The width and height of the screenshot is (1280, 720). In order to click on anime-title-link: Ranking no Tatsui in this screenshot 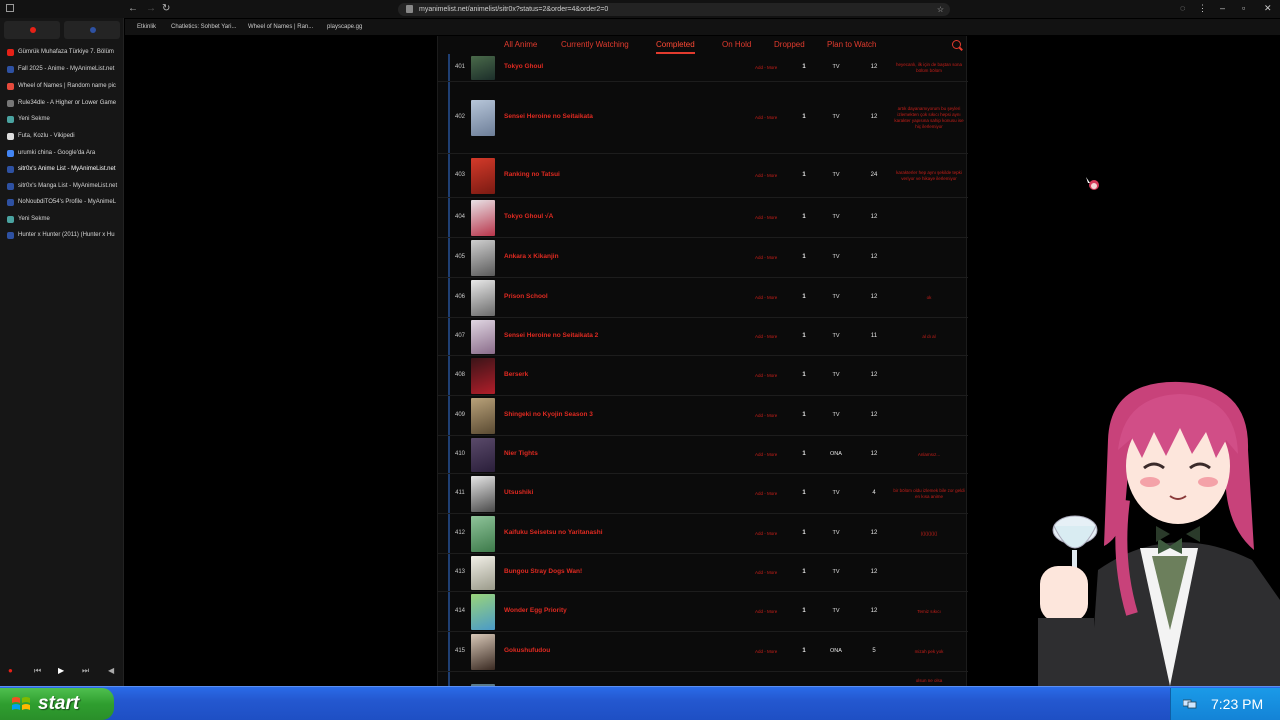, I will do `click(532, 174)`.